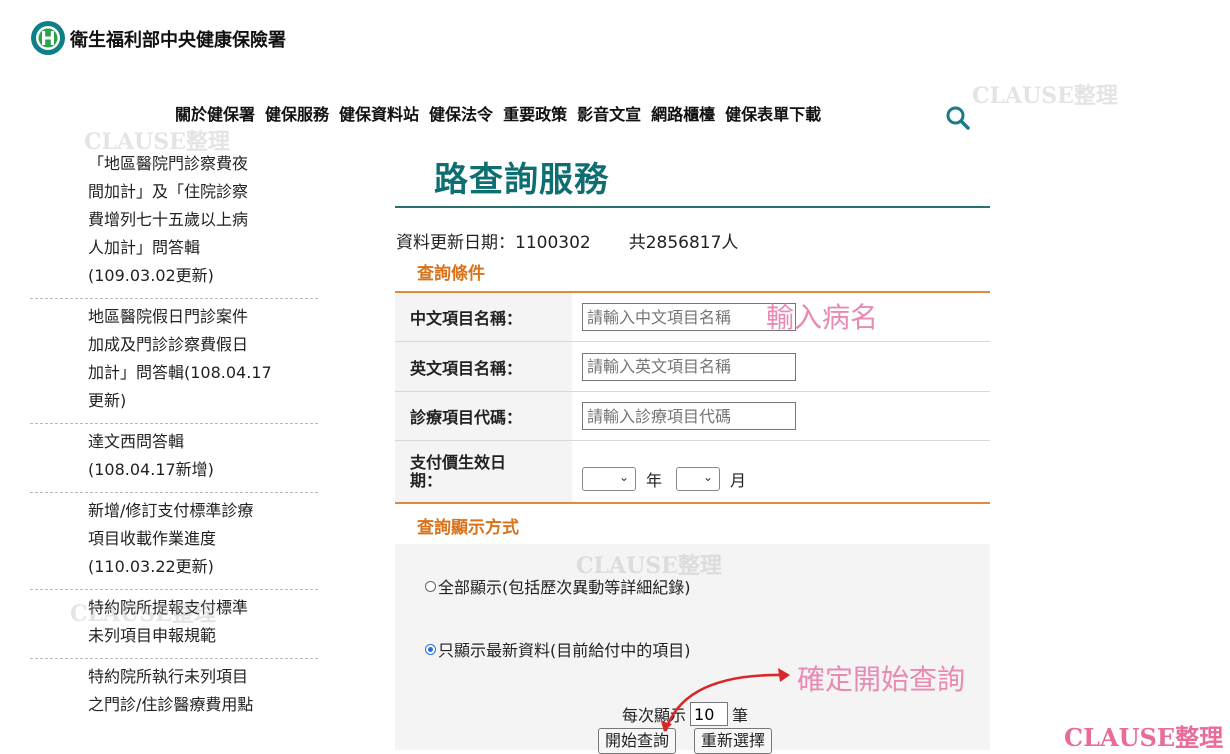 The image size is (1230, 754). I want to click on nav-about: 關於健保署, so click(215, 113).